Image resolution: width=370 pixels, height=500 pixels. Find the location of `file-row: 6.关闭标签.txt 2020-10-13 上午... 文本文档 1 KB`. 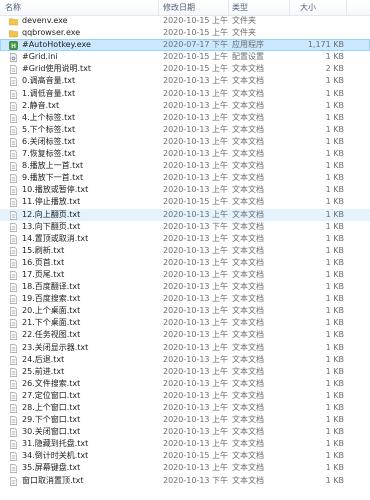

file-row: 6.关闭标签.txt 2020-10-13 上午... 文本文档 1 KB is located at coordinates (185, 142).